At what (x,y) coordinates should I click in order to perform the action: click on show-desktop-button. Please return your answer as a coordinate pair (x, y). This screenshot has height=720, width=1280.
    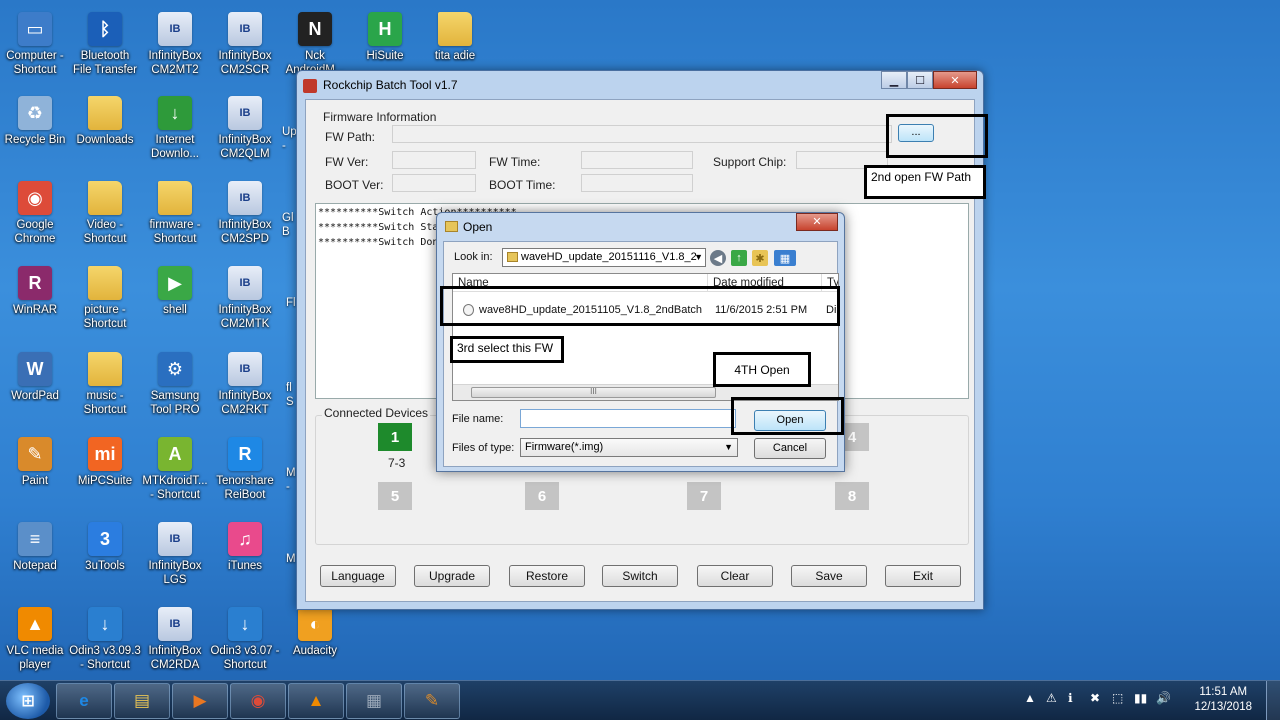
    Looking at the image, I should click on (1273, 700).